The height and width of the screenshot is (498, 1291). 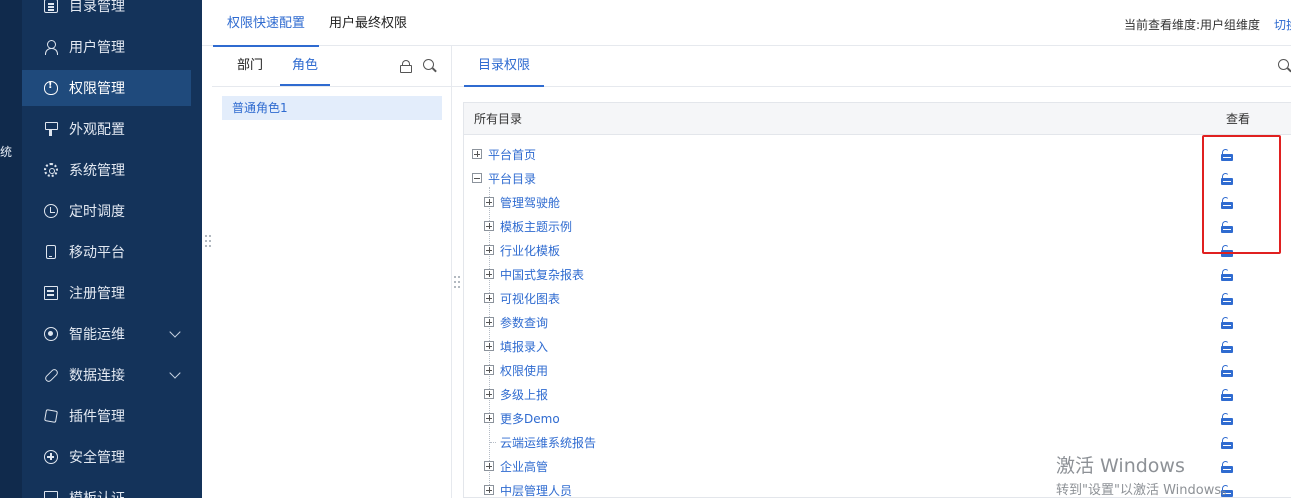 I want to click on tree-row: 中国式复杂报表, so click(x=877, y=275).